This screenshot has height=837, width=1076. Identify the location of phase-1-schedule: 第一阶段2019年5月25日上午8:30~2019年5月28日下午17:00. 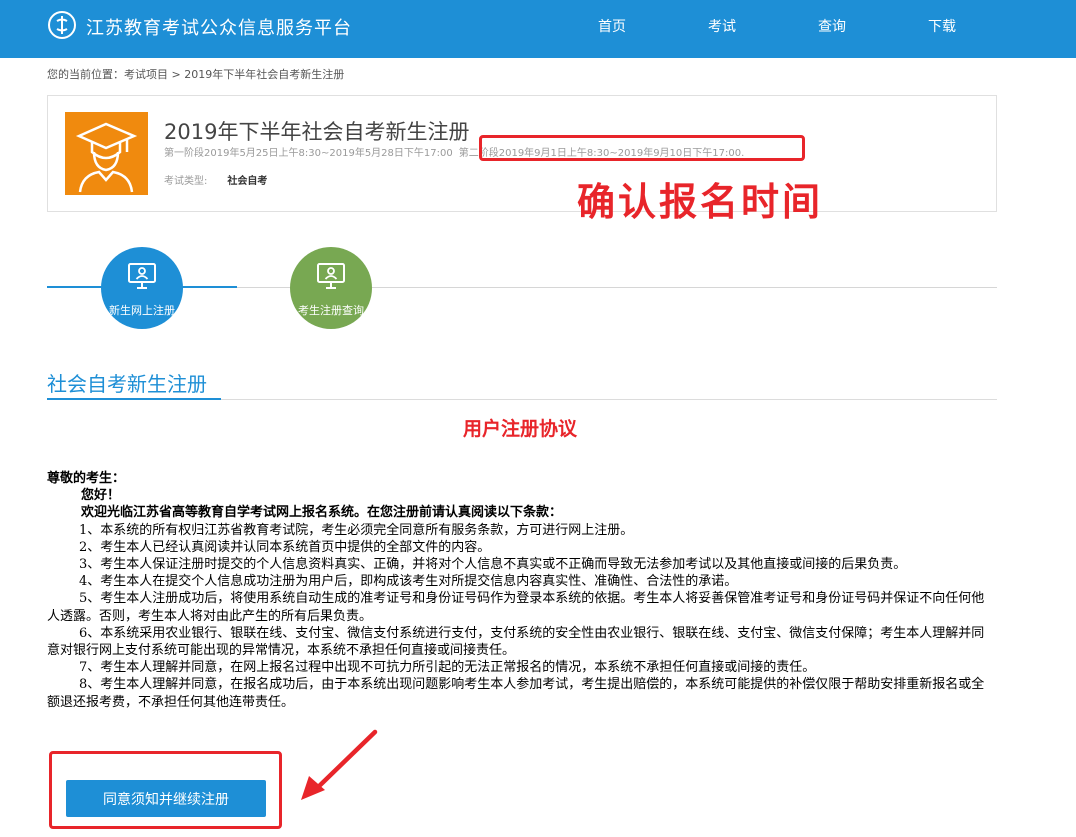
(308, 153).